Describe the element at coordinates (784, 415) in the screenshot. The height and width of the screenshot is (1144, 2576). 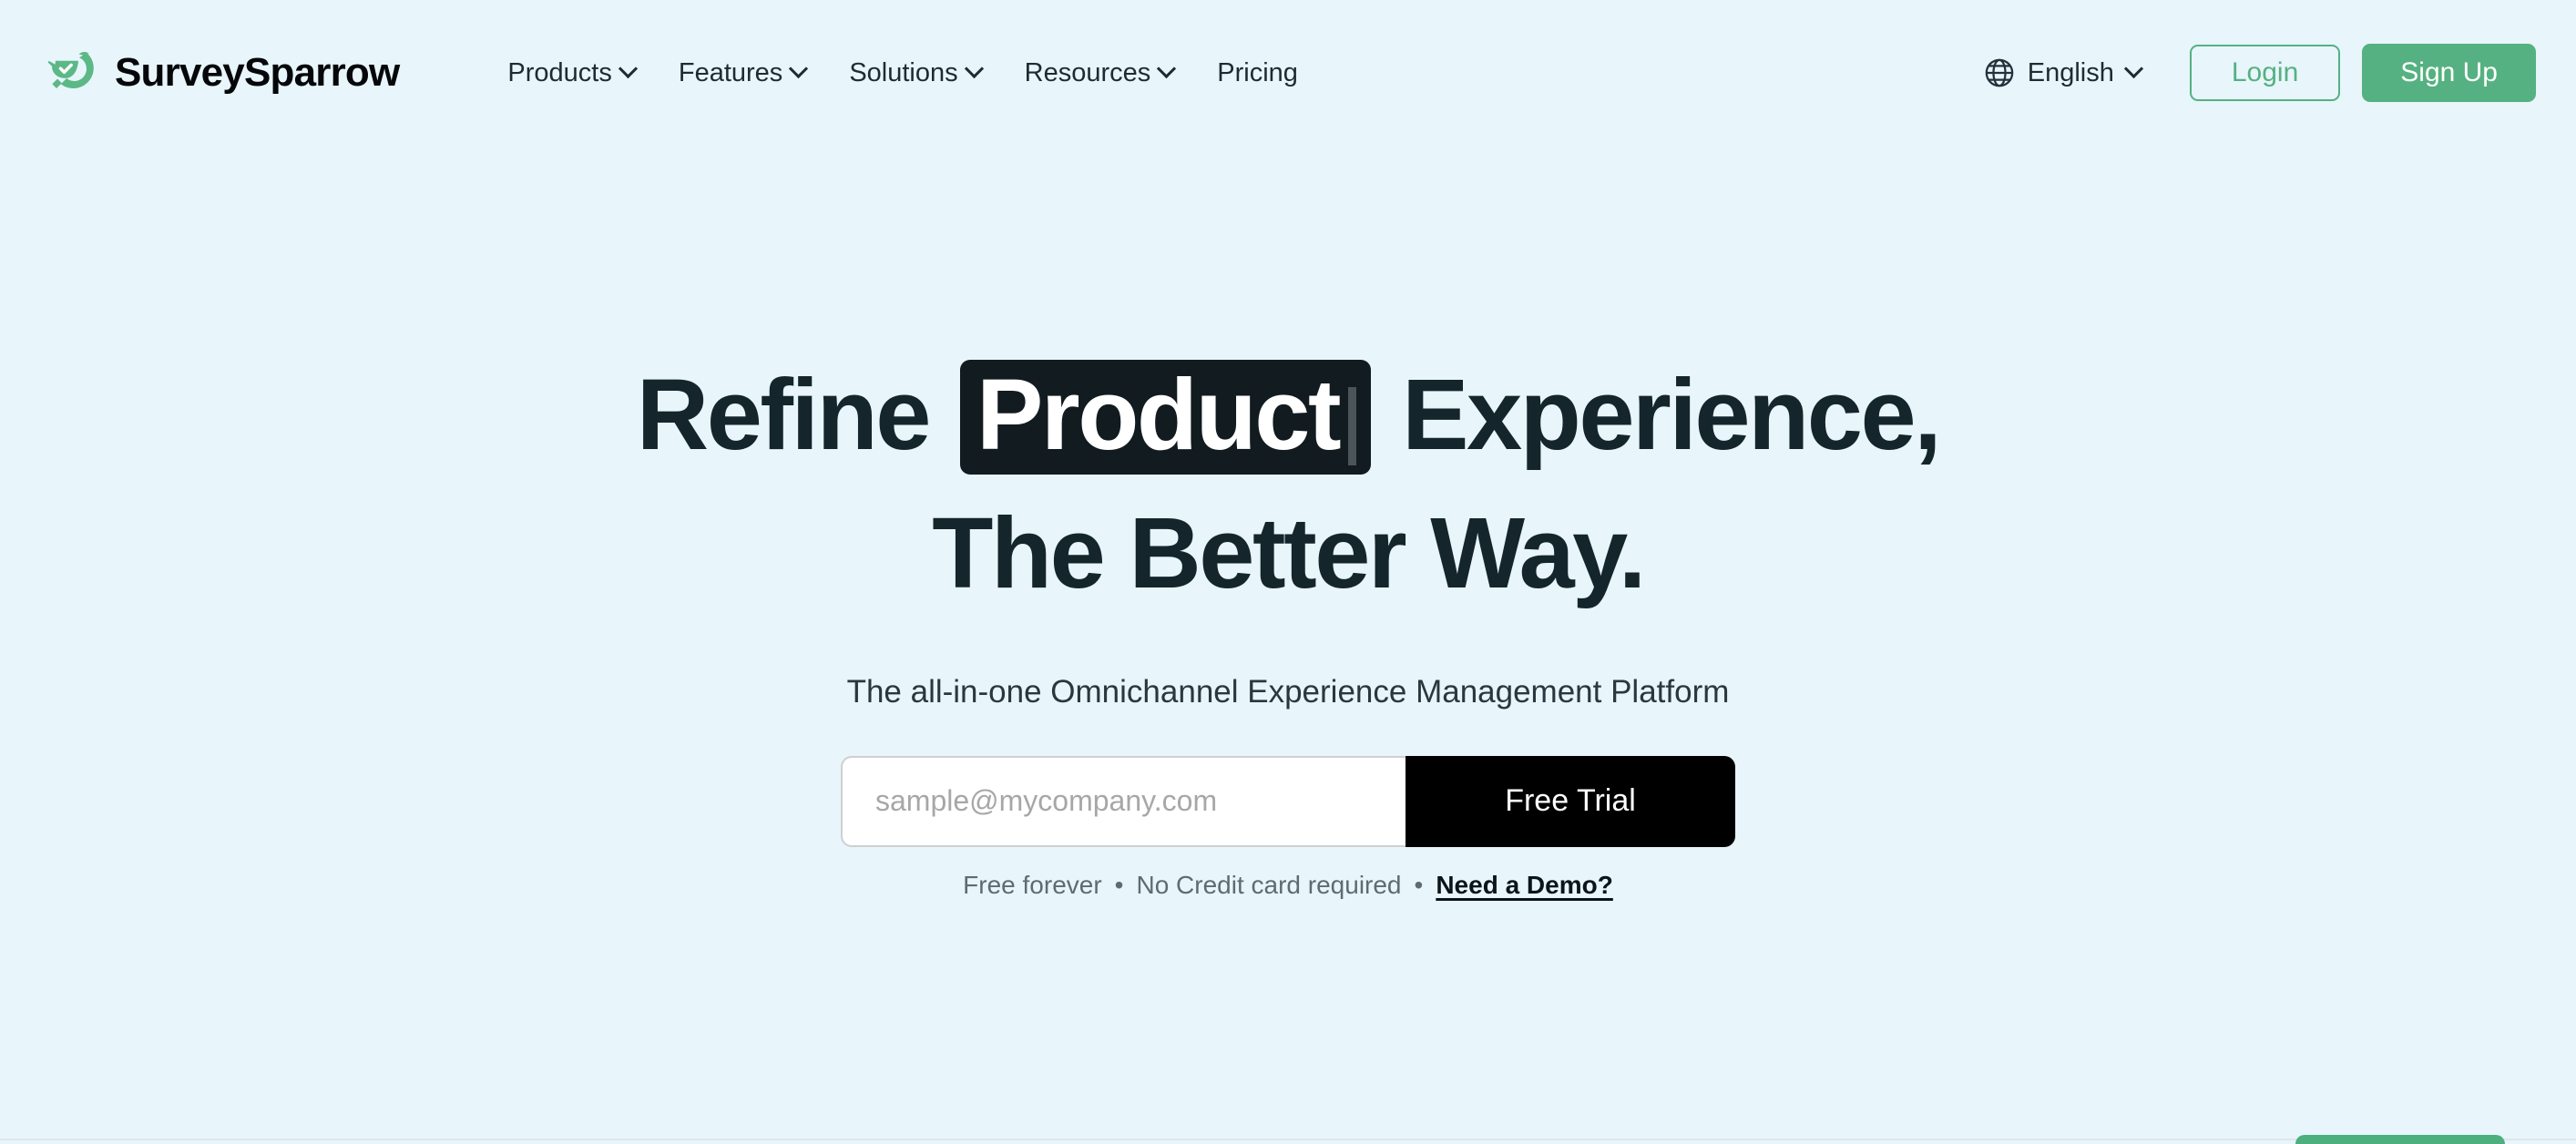
I see `headline-prefix: Refine` at that location.